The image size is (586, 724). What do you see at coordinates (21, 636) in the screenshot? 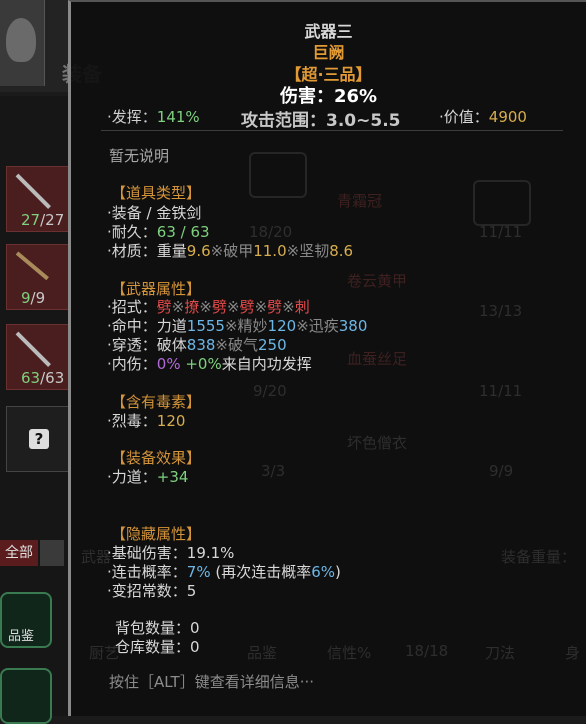
I see `chest-label: 品鉴` at bounding box center [21, 636].